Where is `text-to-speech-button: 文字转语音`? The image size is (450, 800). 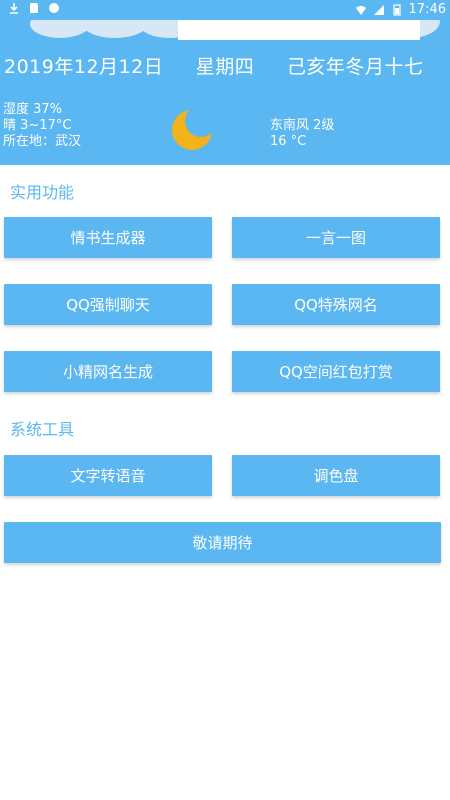 text-to-speech-button: 文字转语音 is located at coordinates (108, 475).